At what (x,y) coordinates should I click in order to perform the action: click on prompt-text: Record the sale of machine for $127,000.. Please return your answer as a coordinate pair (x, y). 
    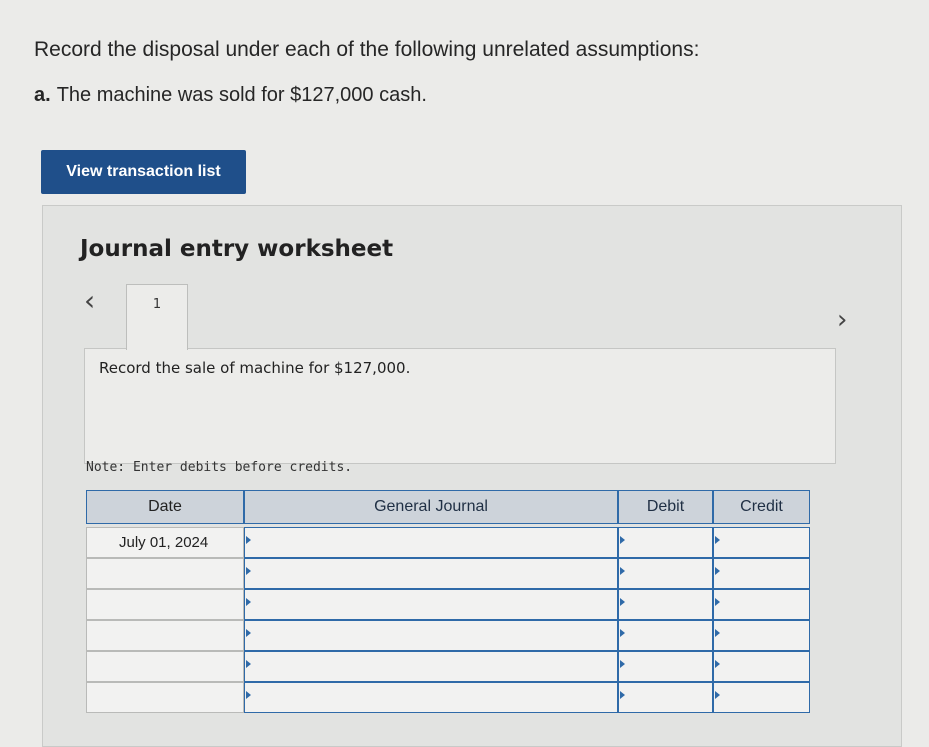
    Looking at the image, I should click on (255, 368).